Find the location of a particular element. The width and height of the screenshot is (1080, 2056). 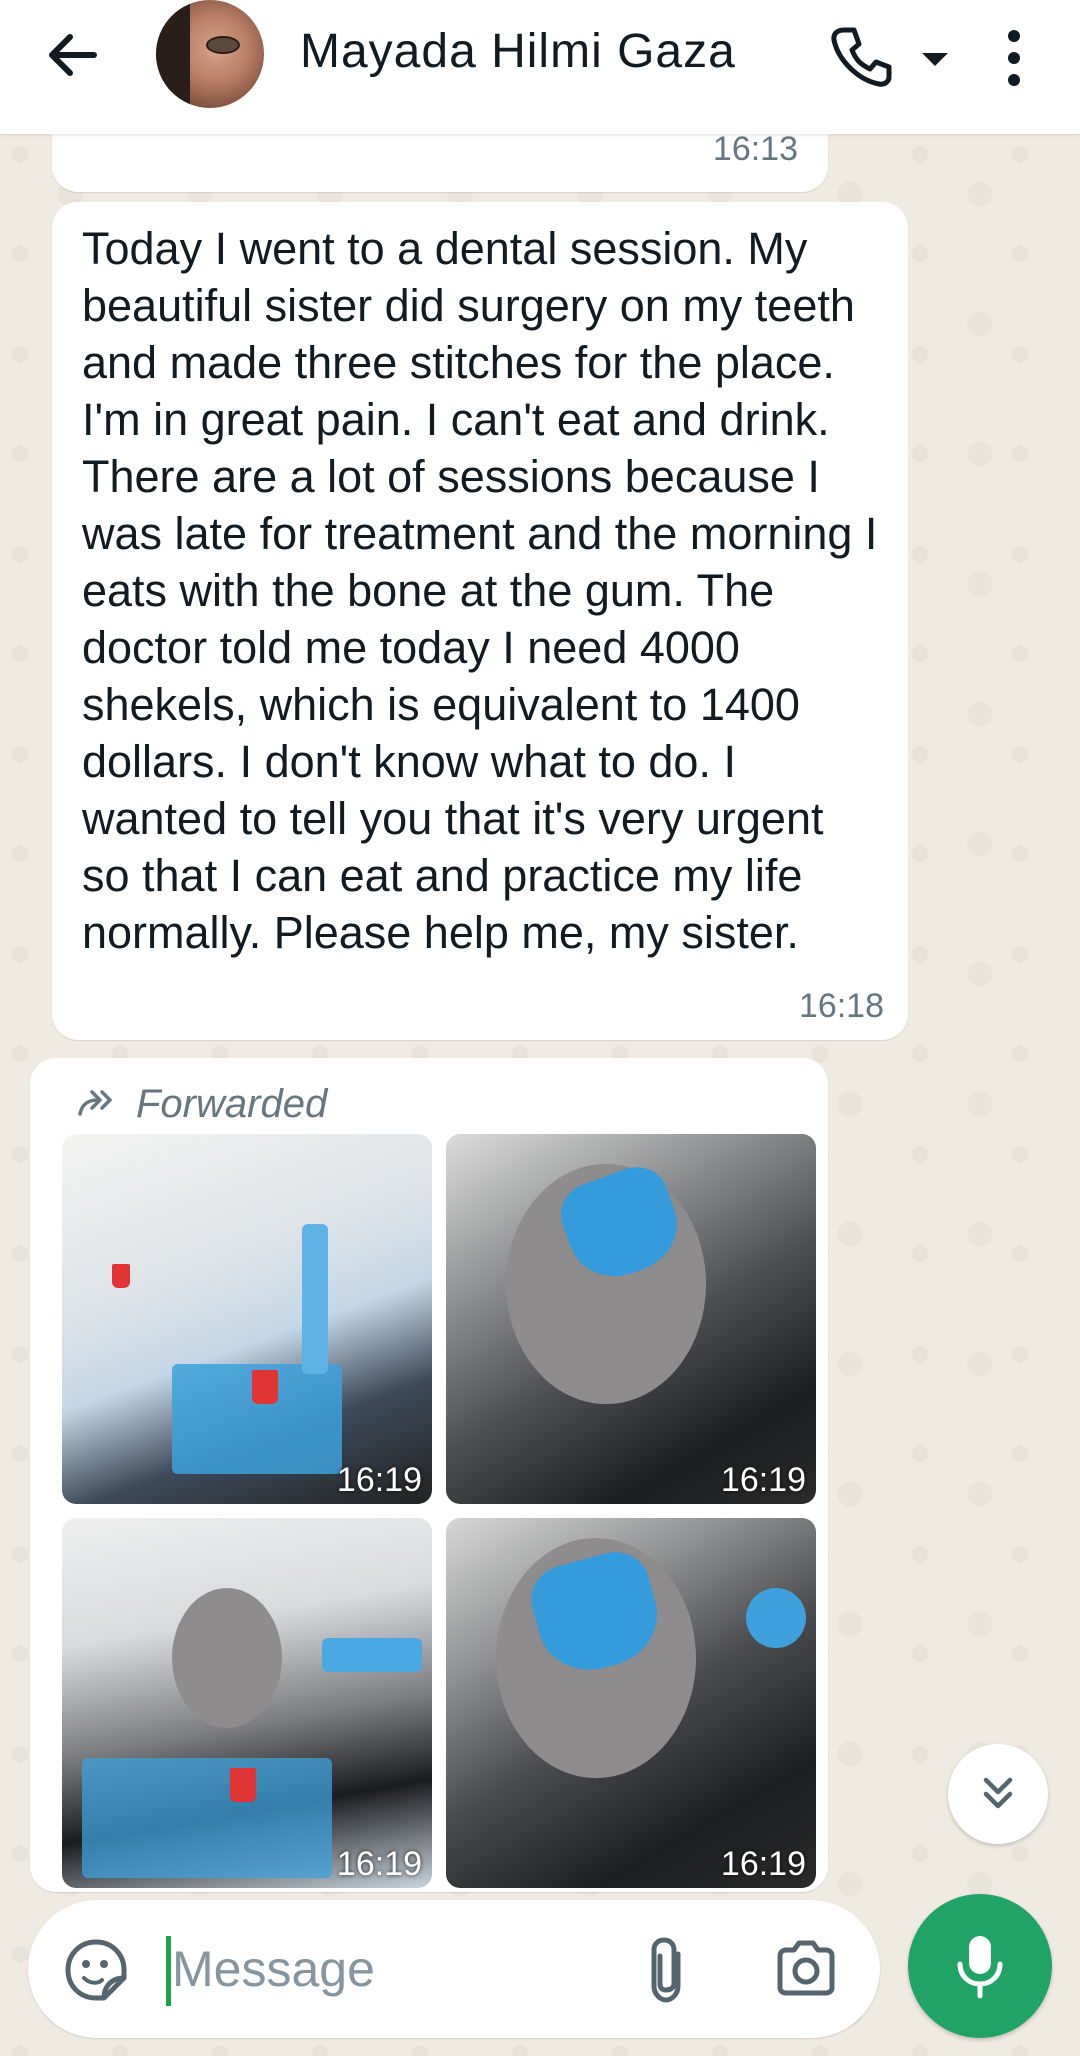

caret-down-icon is located at coordinates (935, 59).